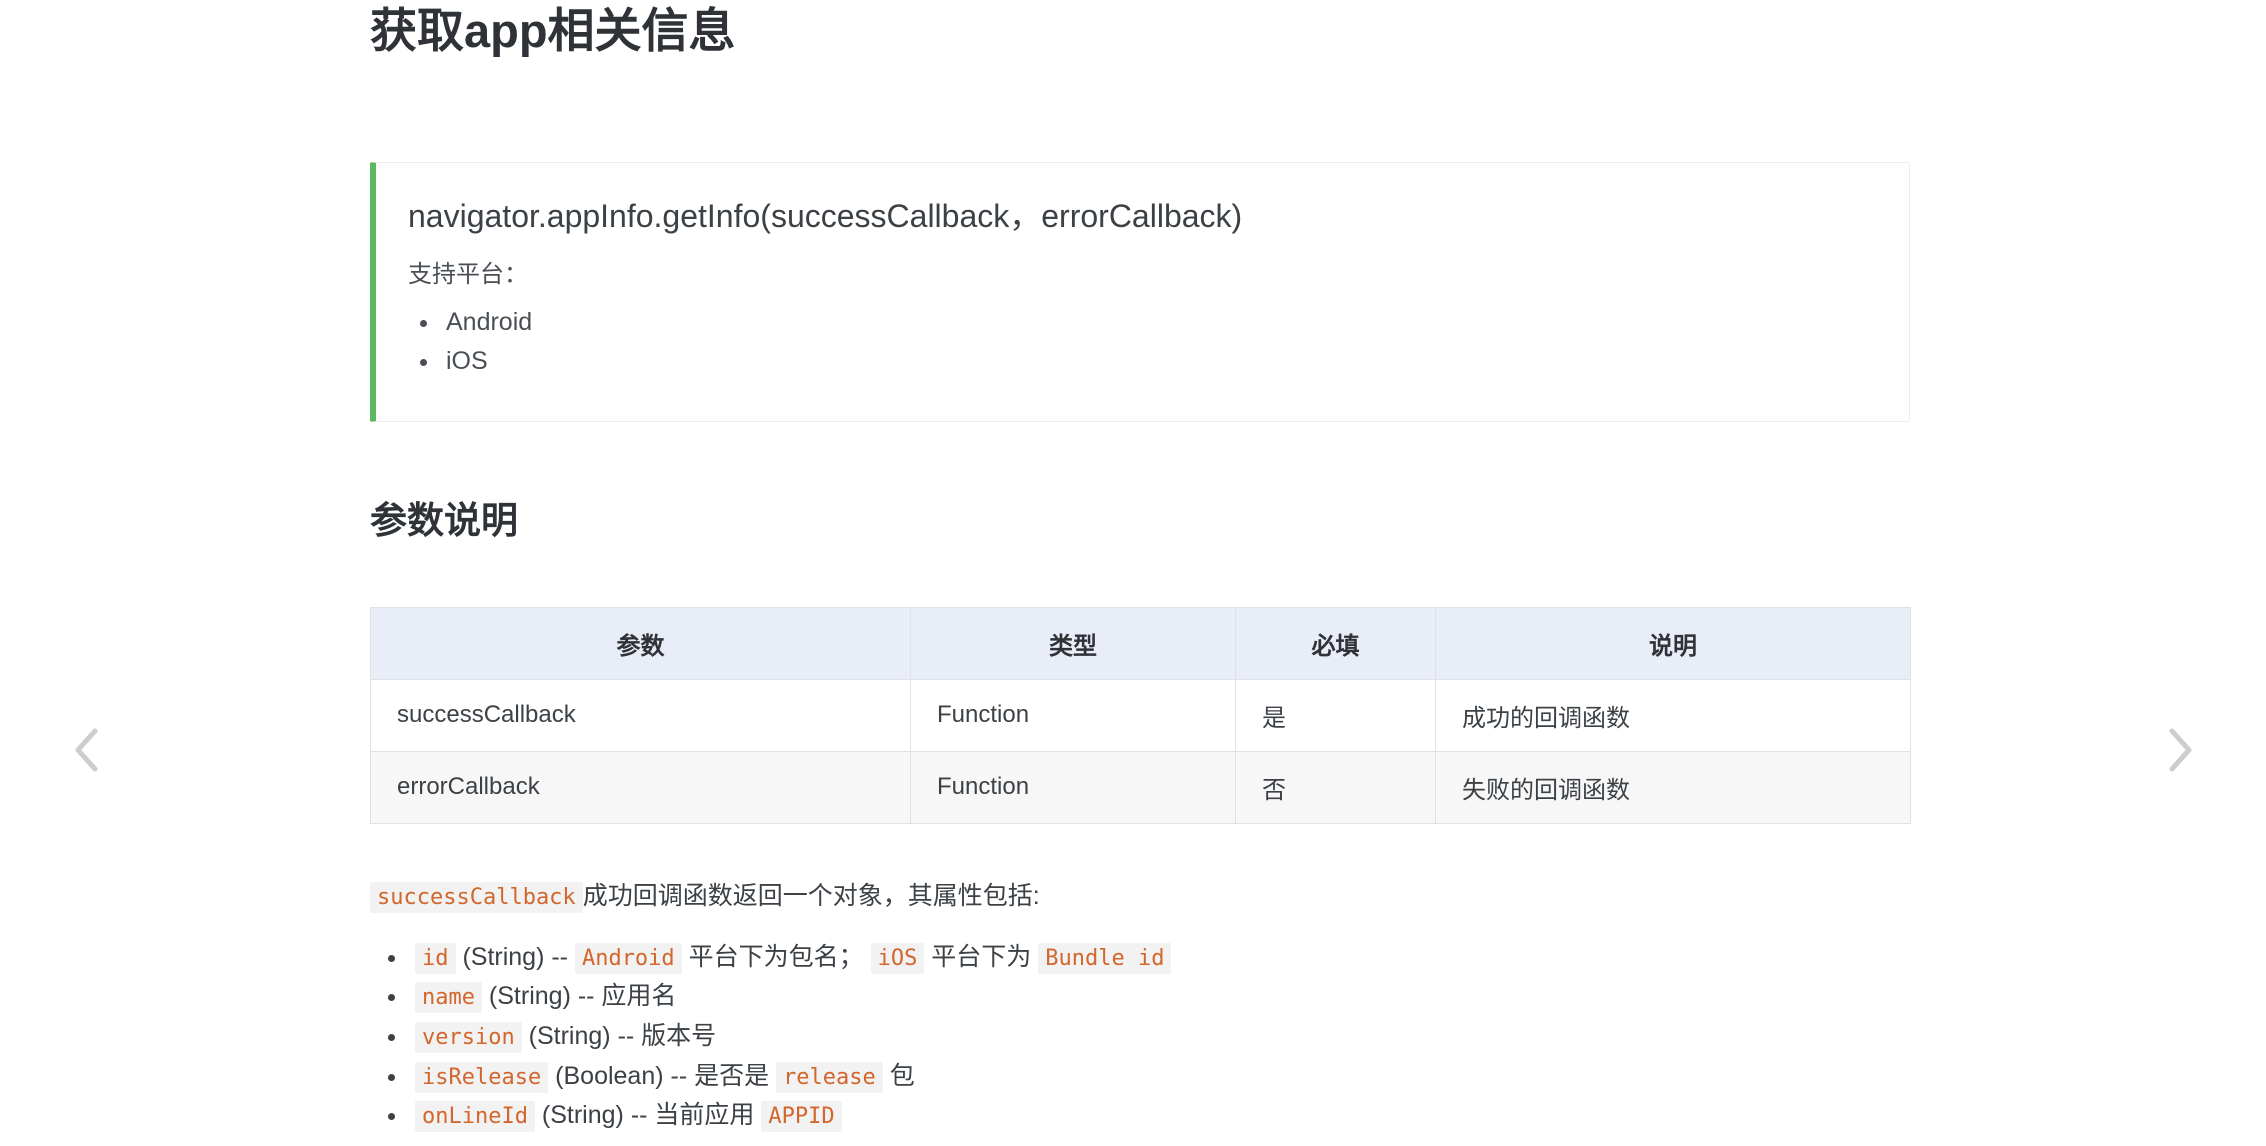  What do you see at coordinates (1158, 342) in the screenshot?
I see `supported-platform-list: Android iOS` at bounding box center [1158, 342].